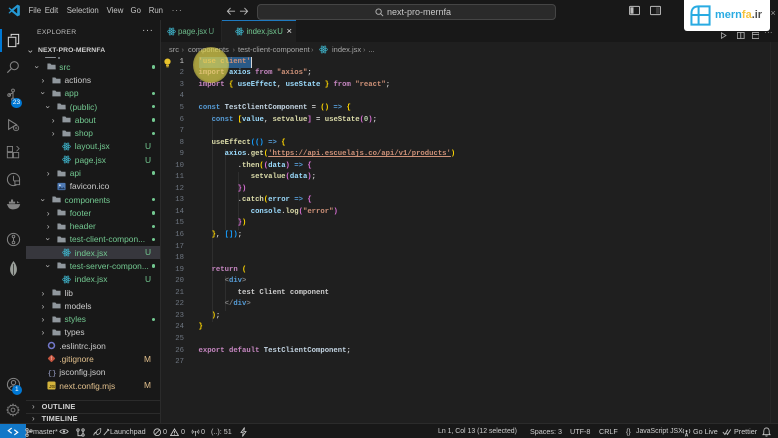 The width and height of the screenshot is (778, 438). What do you see at coordinates (52, 387) in the screenshot?
I see `svg-text: JS` at bounding box center [52, 387].